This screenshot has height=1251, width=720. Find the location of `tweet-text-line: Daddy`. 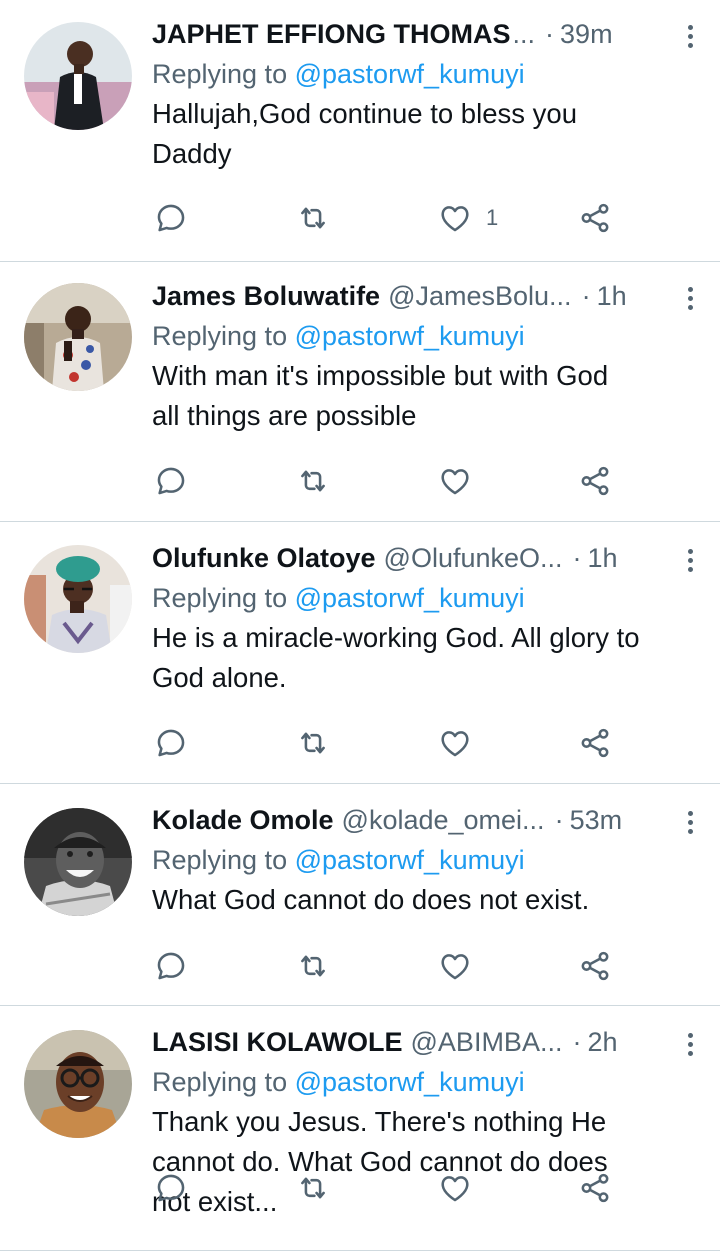

tweet-text-line: Daddy is located at coordinates (192, 153).